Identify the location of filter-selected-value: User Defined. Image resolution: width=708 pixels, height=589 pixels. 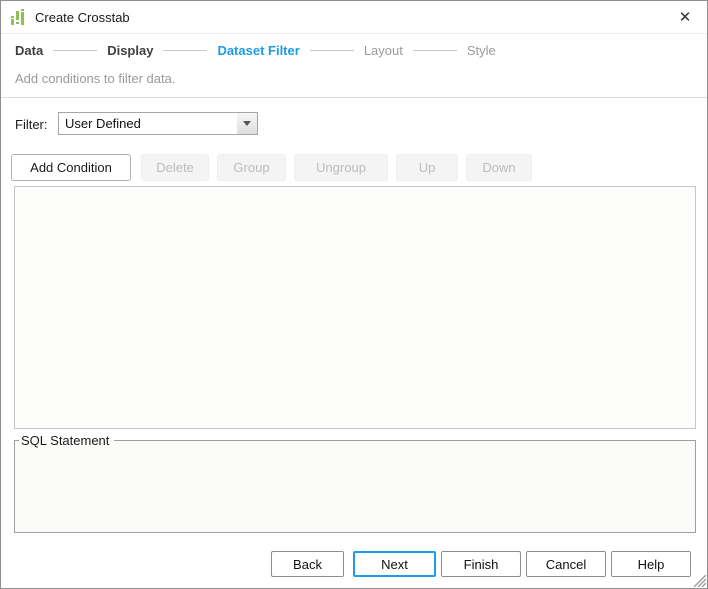
(103, 123).